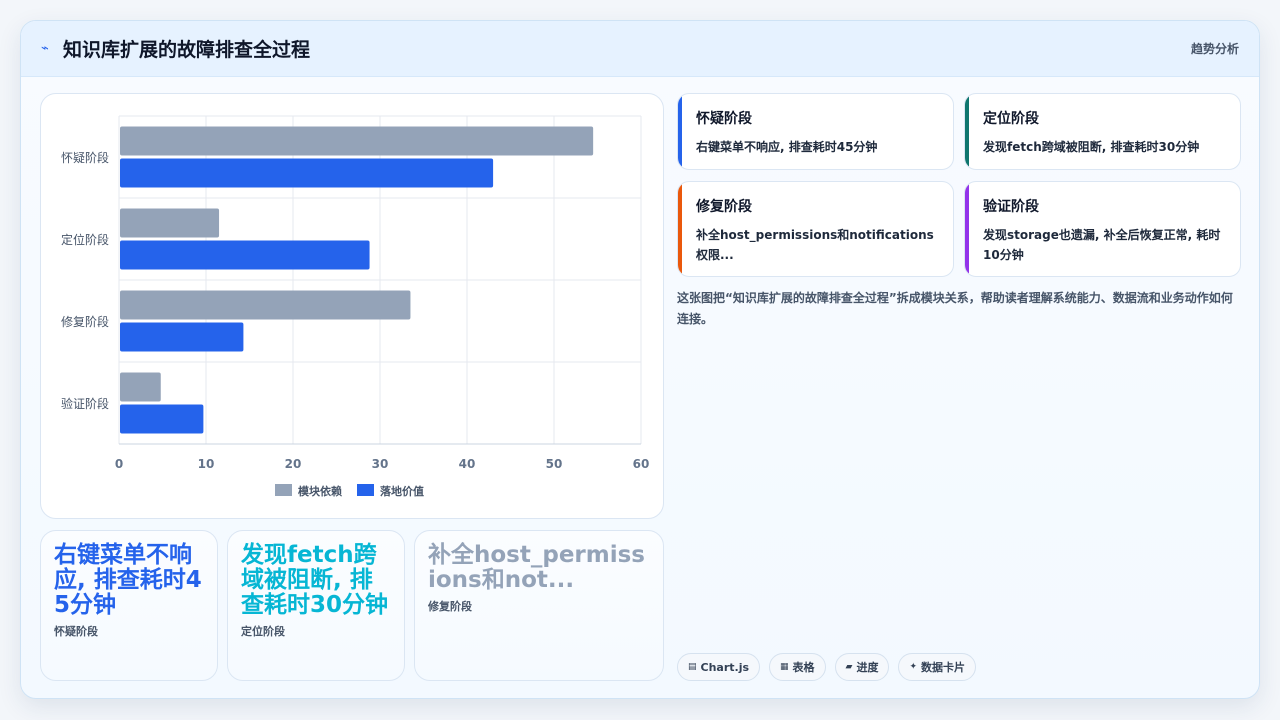 Image resolution: width=1280 pixels, height=720 pixels. What do you see at coordinates (187, 50) in the screenshot?
I see `page-title: 知识库扩展的故障排查全过程` at bounding box center [187, 50].